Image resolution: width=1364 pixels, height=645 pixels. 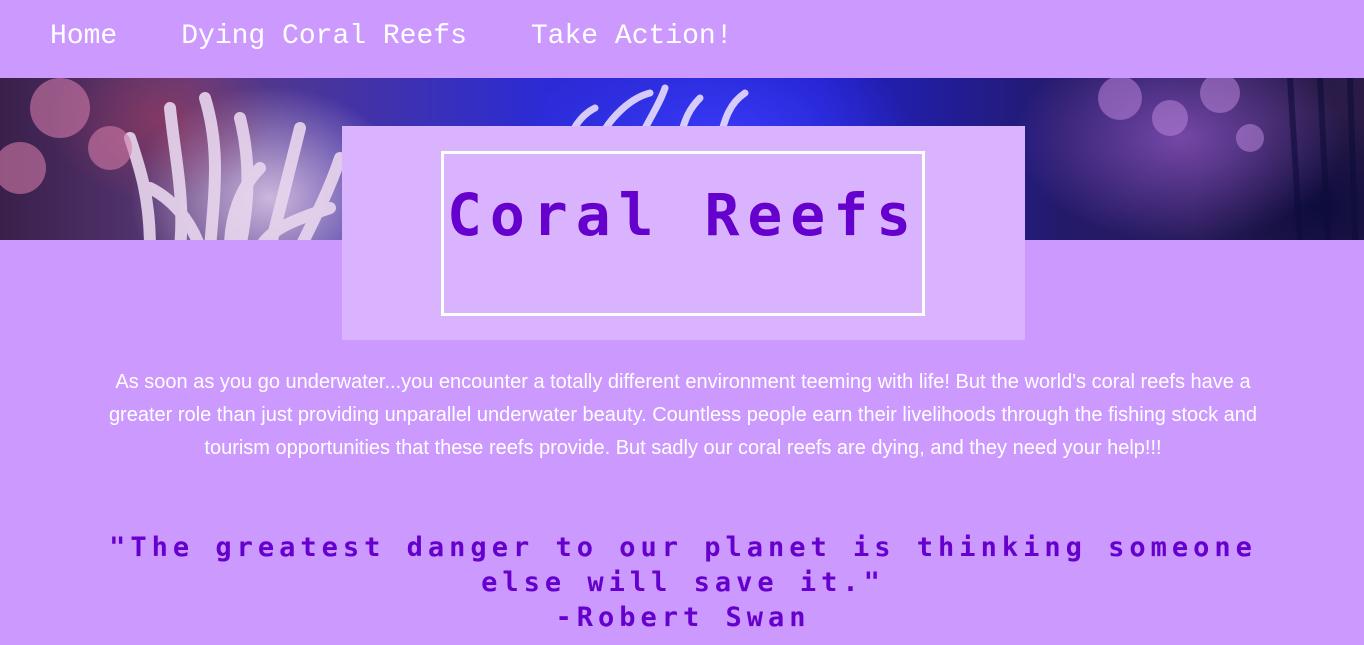 I want to click on nav-link-home: Home, so click(x=83, y=39).